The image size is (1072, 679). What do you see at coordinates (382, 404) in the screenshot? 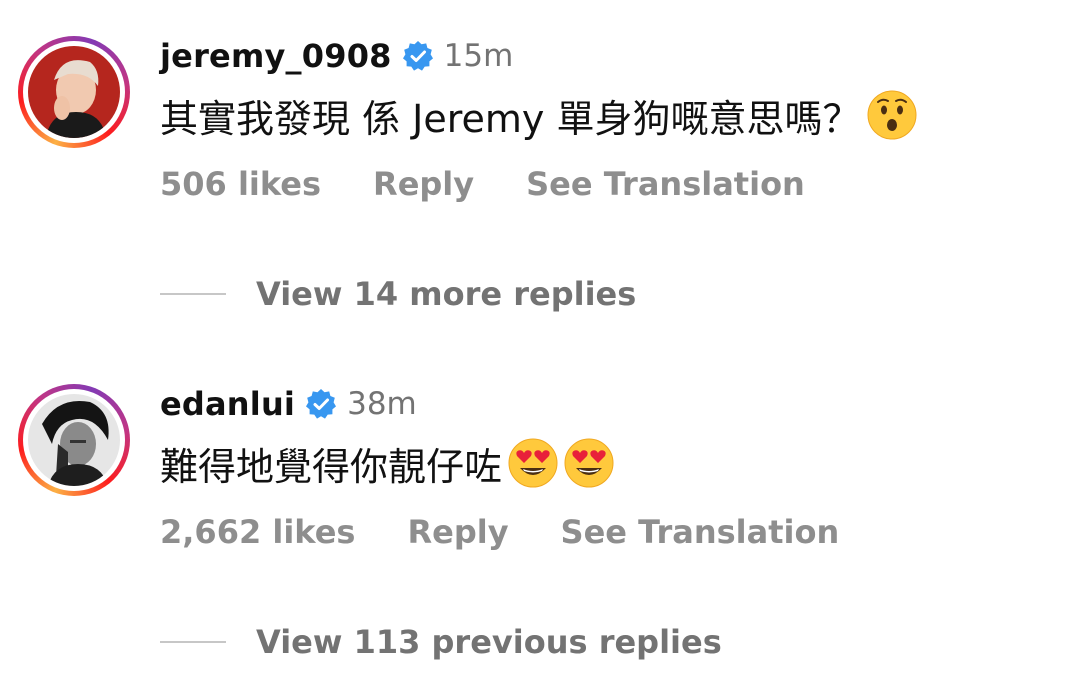
I see `timestamp: 38m` at bounding box center [382, 404].